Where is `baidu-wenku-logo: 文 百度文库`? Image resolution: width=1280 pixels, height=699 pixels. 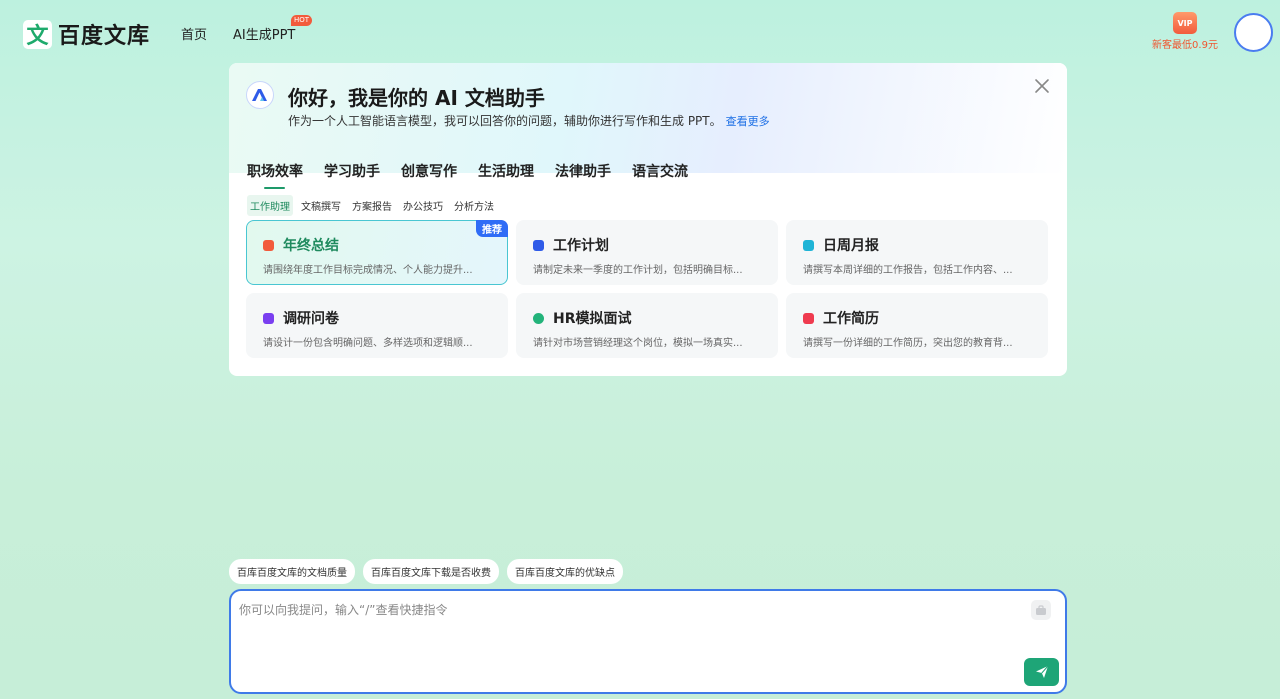 baidu-wenku-logo: 文 百度文库 is located at coordinates (86, 34).